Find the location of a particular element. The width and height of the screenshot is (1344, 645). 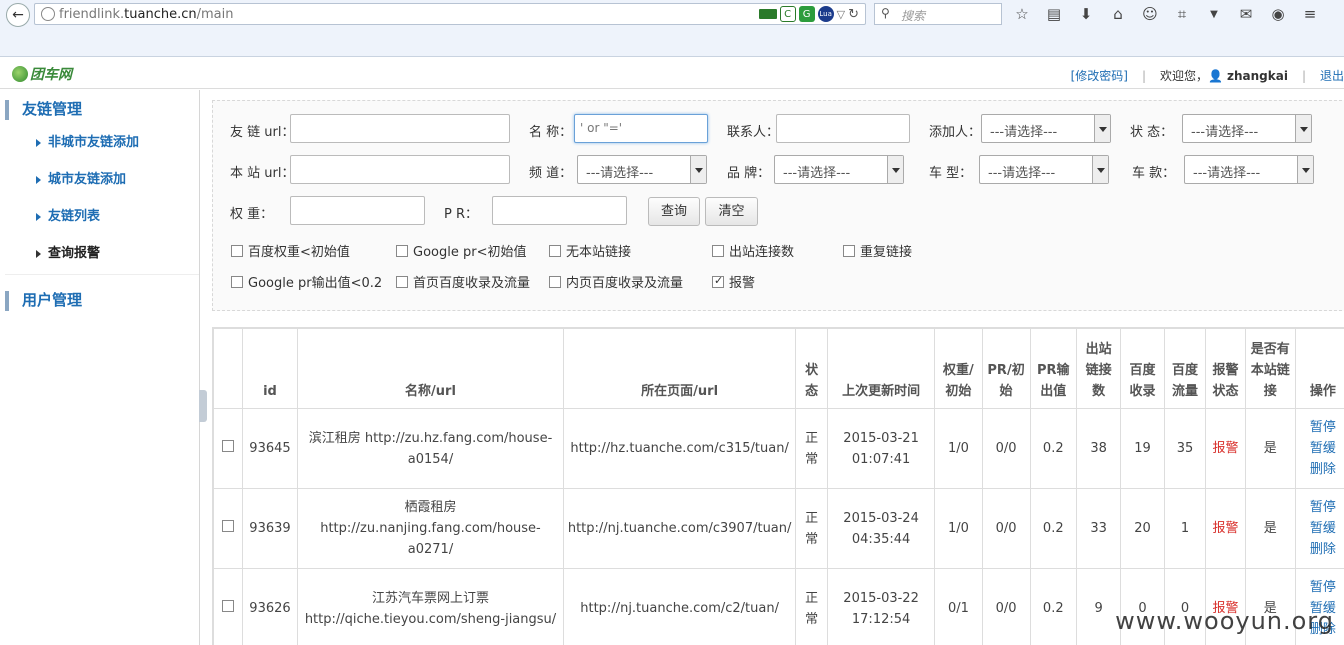

checkbox-baidu-weight: 百度权重<初始值 is located at coordinates (290, 250).